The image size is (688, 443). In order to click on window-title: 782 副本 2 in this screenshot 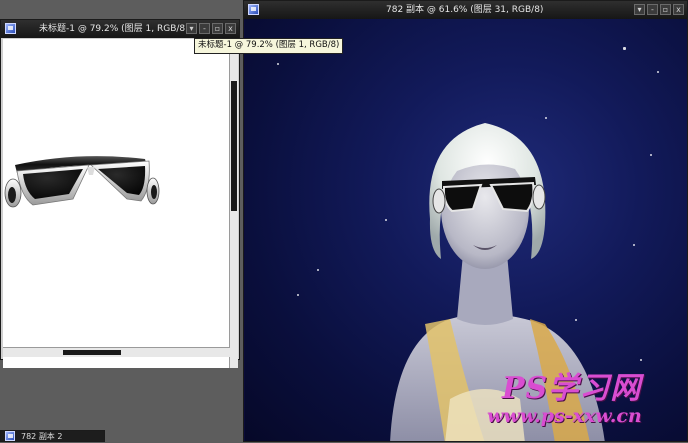, I will do `click(42, 436)`.